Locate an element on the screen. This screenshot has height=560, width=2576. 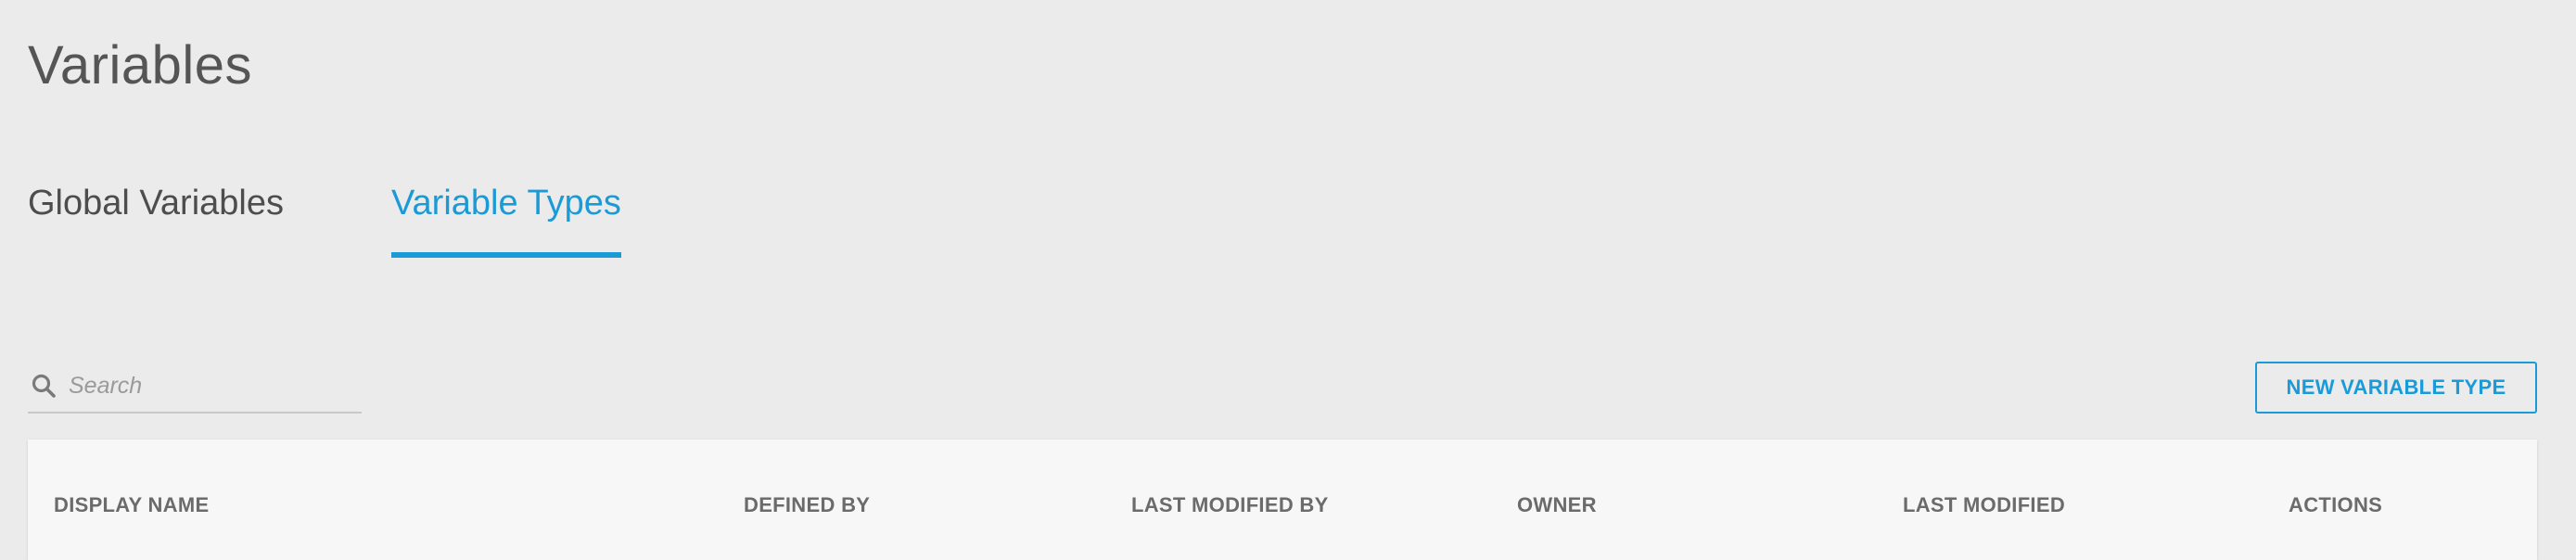
tab-global-variables: Global Variables is located at coordinates (156, 220).